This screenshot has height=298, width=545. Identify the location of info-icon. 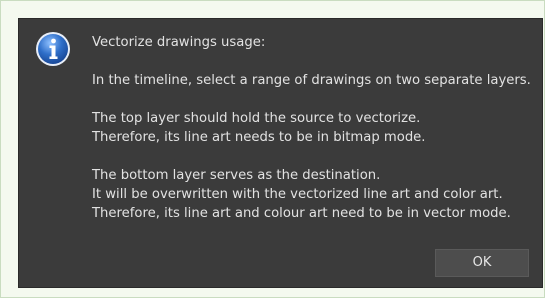
(53, 49).